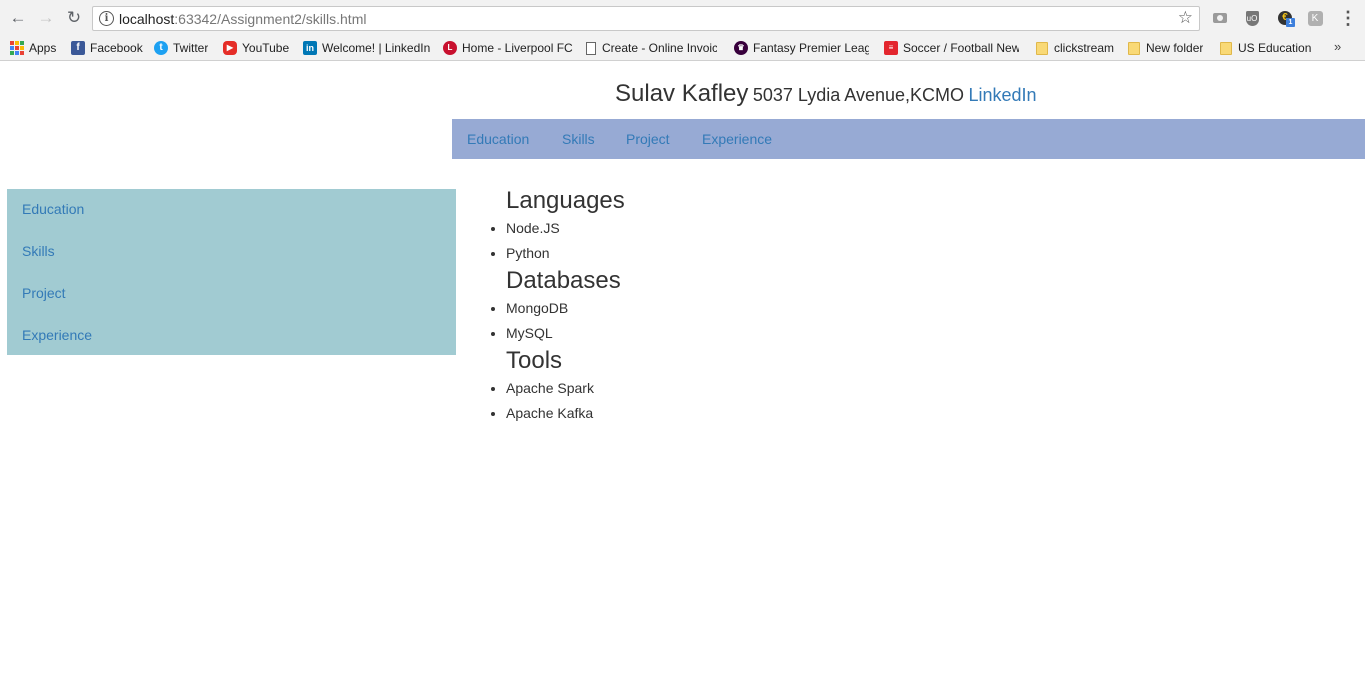 The image size is (1365, 700). What do you see at coordinates (1220, 18) in the screenshot?
I see `camera-extension-icon` at bounding box center [1220, 18].